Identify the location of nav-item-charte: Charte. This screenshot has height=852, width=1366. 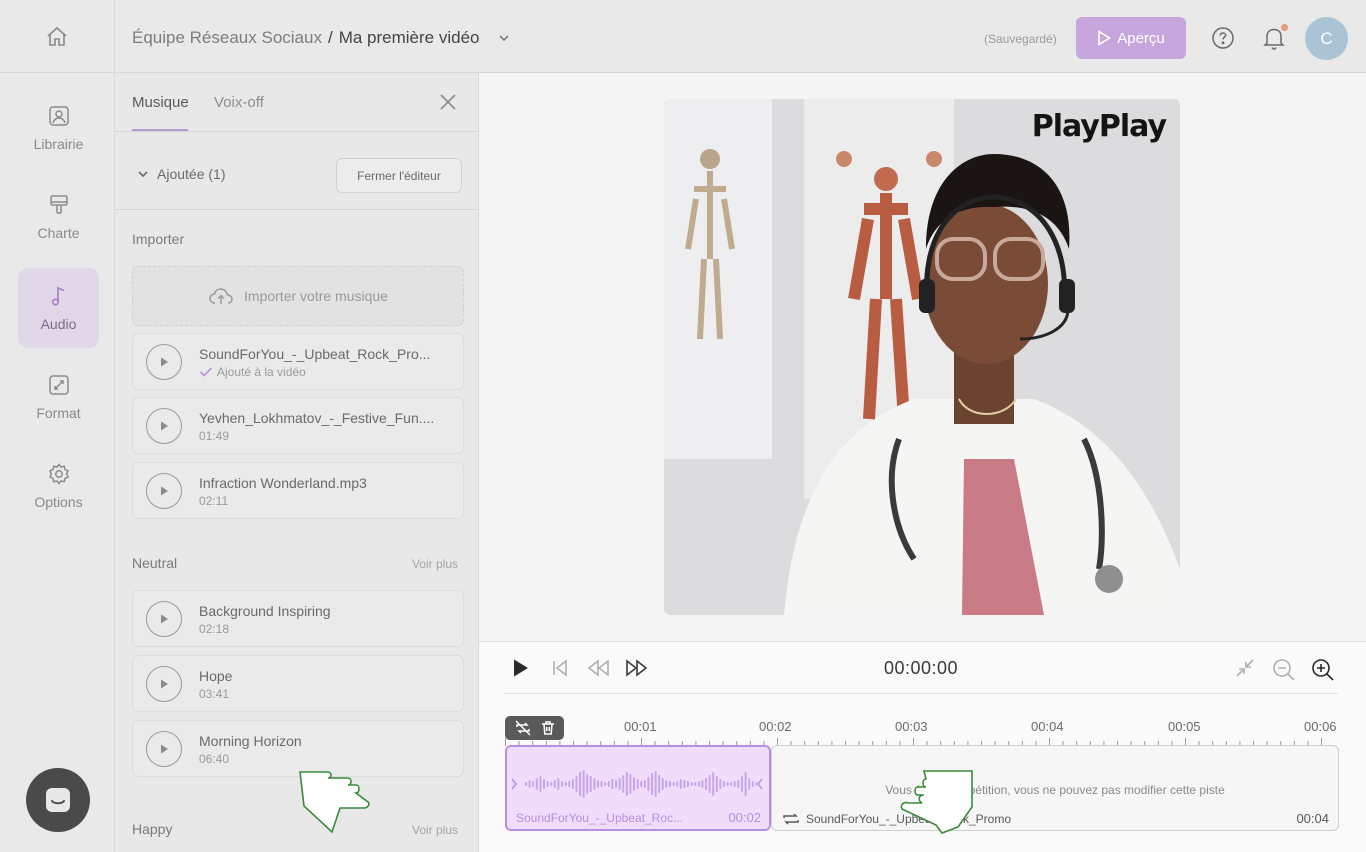
(58, 217).